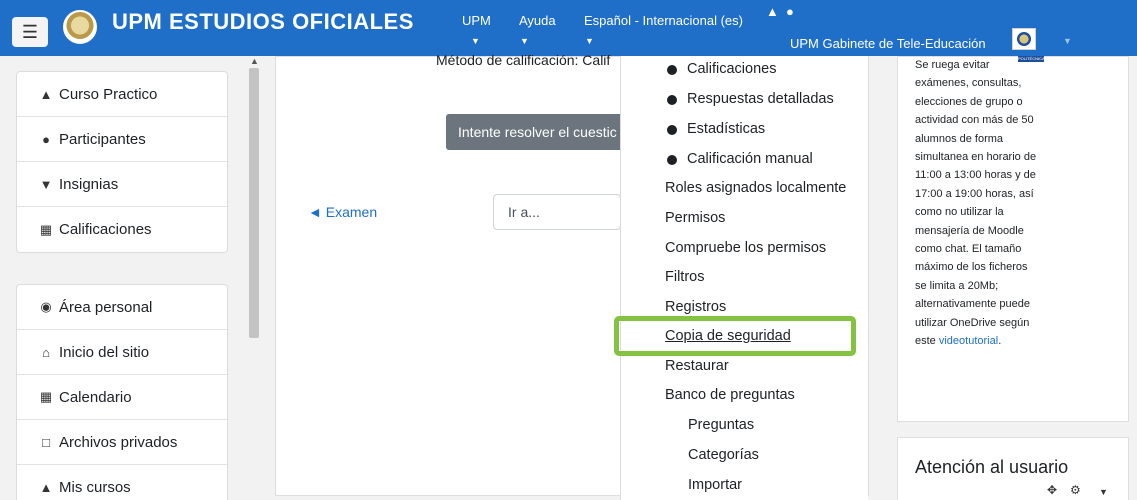  Describe the element at coordinates (46, 139) in the screenshot. I see `users-icon: ●` at that location.